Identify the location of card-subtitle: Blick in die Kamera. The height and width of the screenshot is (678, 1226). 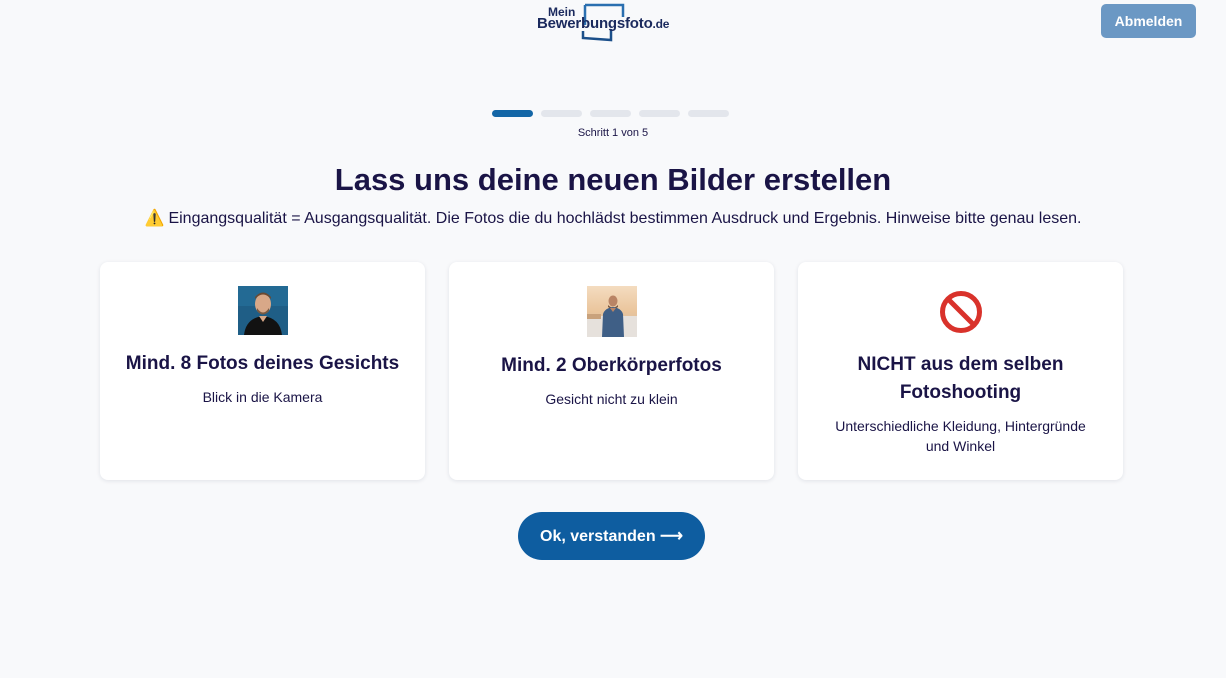
(262, 397).